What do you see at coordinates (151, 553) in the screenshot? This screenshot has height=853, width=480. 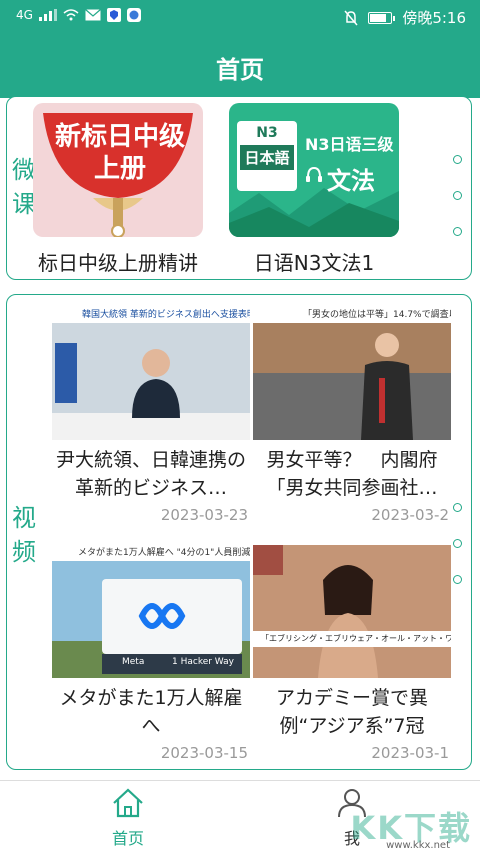 I see `news-banner: メタがまた1万人解雇へ "4分の1"人員削減` at bounding box center [151, 553].